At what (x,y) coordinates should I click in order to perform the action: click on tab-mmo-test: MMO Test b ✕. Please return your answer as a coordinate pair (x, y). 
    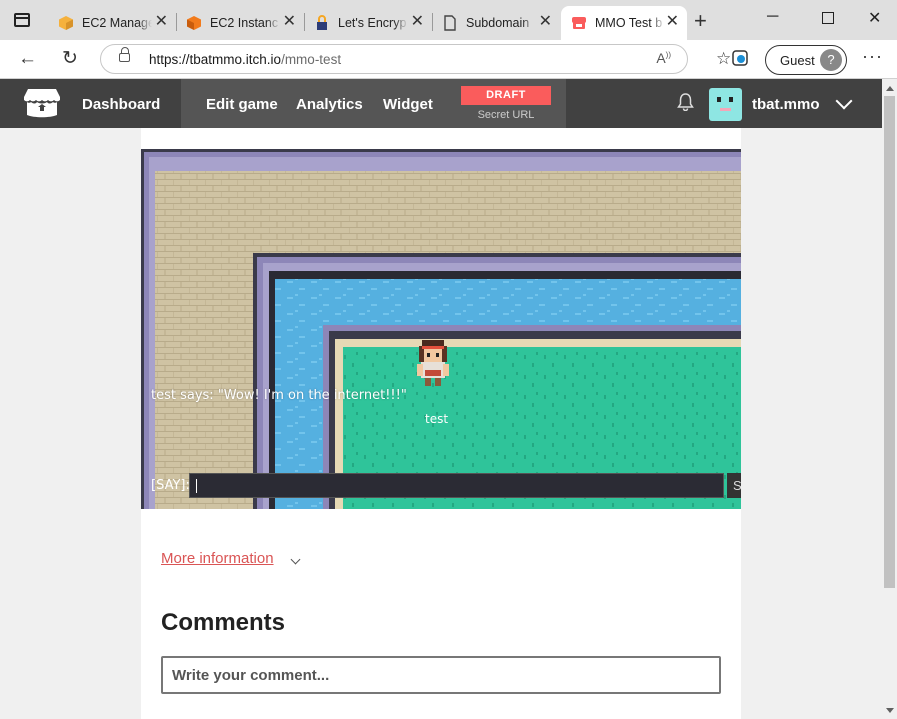
    Looking at the image, I should click on (624, 23).